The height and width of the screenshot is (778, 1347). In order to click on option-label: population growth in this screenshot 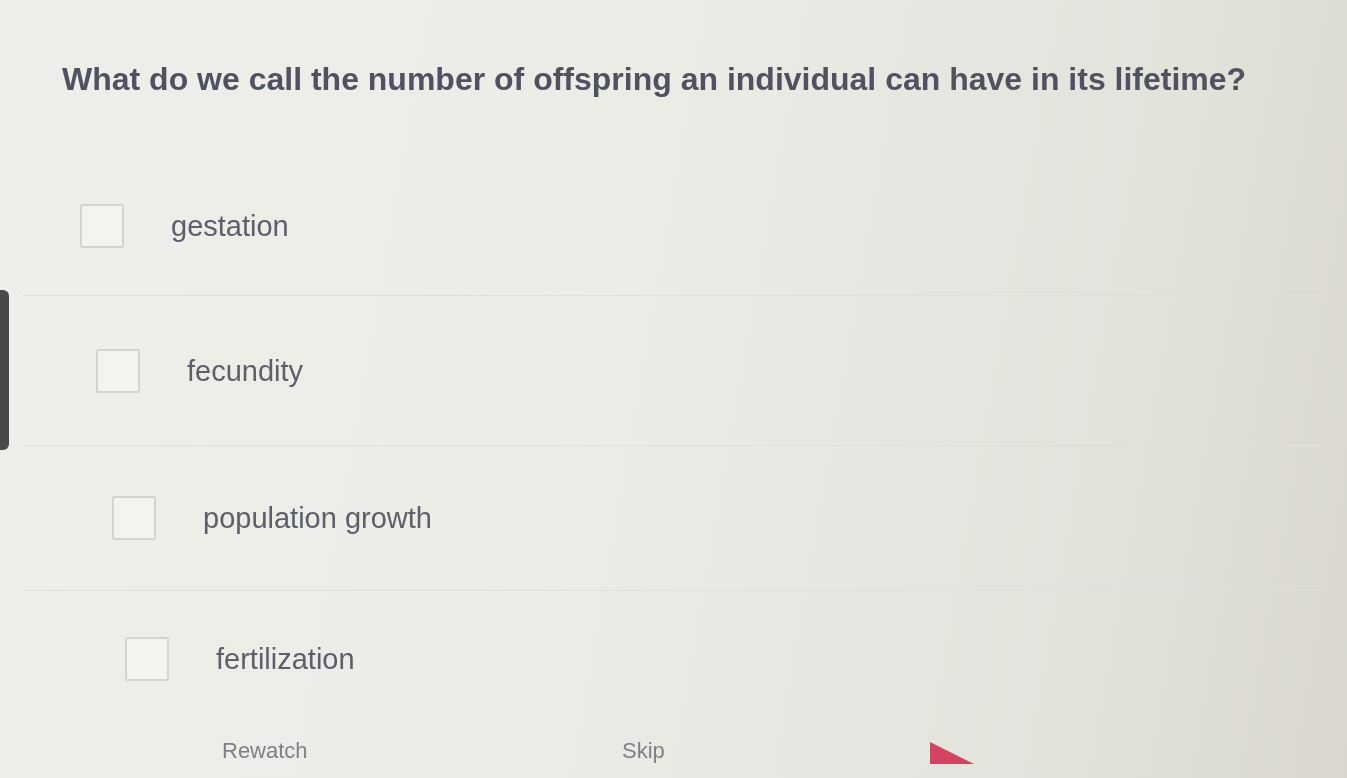, I will do `click(317, 518)`.